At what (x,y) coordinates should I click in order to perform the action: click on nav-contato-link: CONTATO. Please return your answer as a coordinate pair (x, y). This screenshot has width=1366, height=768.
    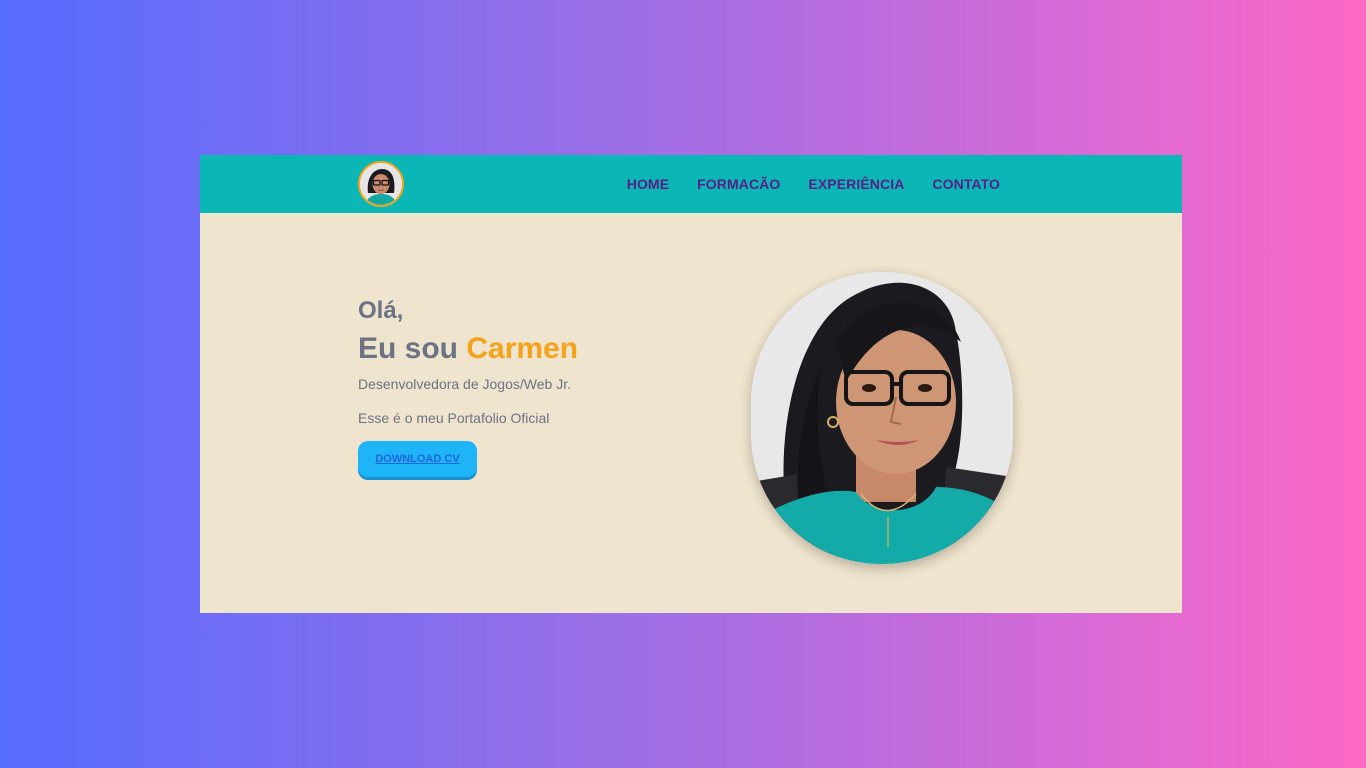
    Looking at the image, I should click on (966, 184).